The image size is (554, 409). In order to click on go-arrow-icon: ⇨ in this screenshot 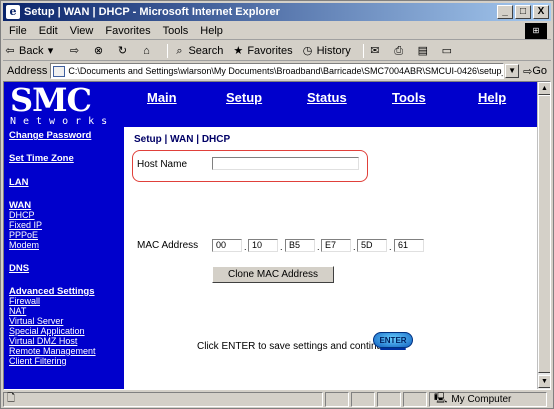, I will do `click(528, 71)`.